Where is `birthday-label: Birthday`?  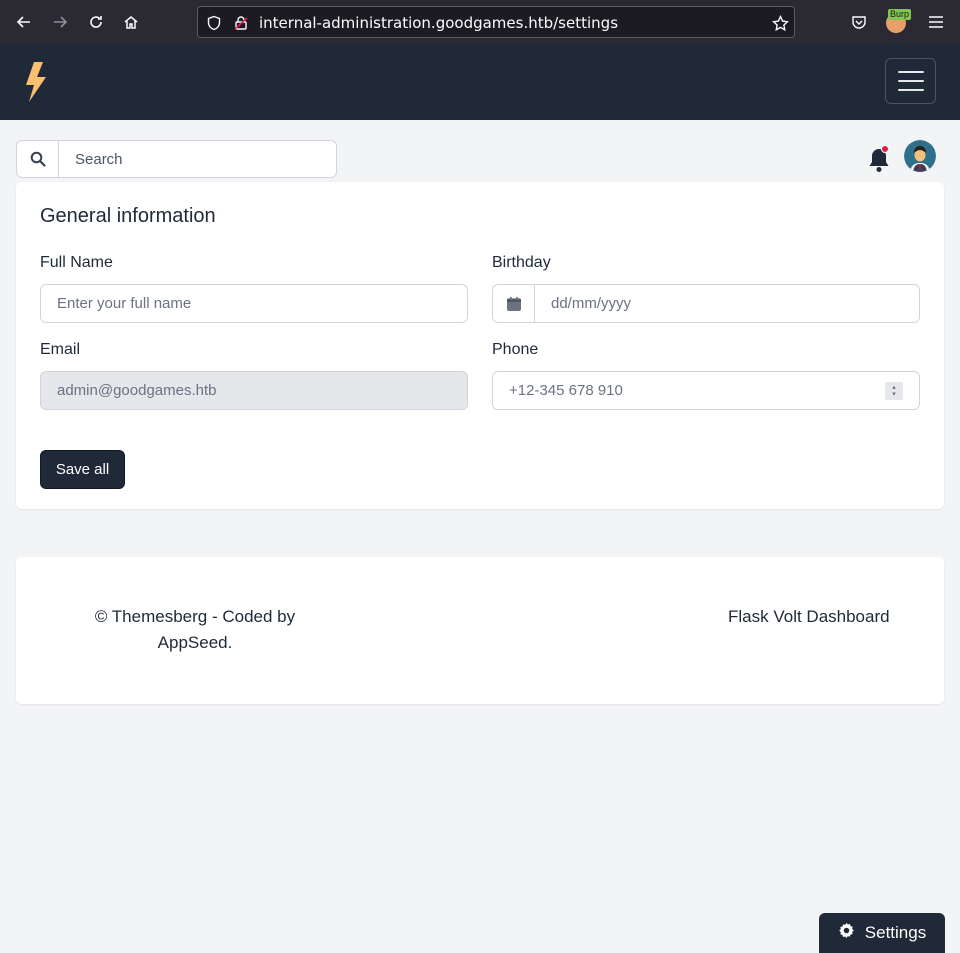 birthday-label: Birthday is located at coordinates (521, 262).